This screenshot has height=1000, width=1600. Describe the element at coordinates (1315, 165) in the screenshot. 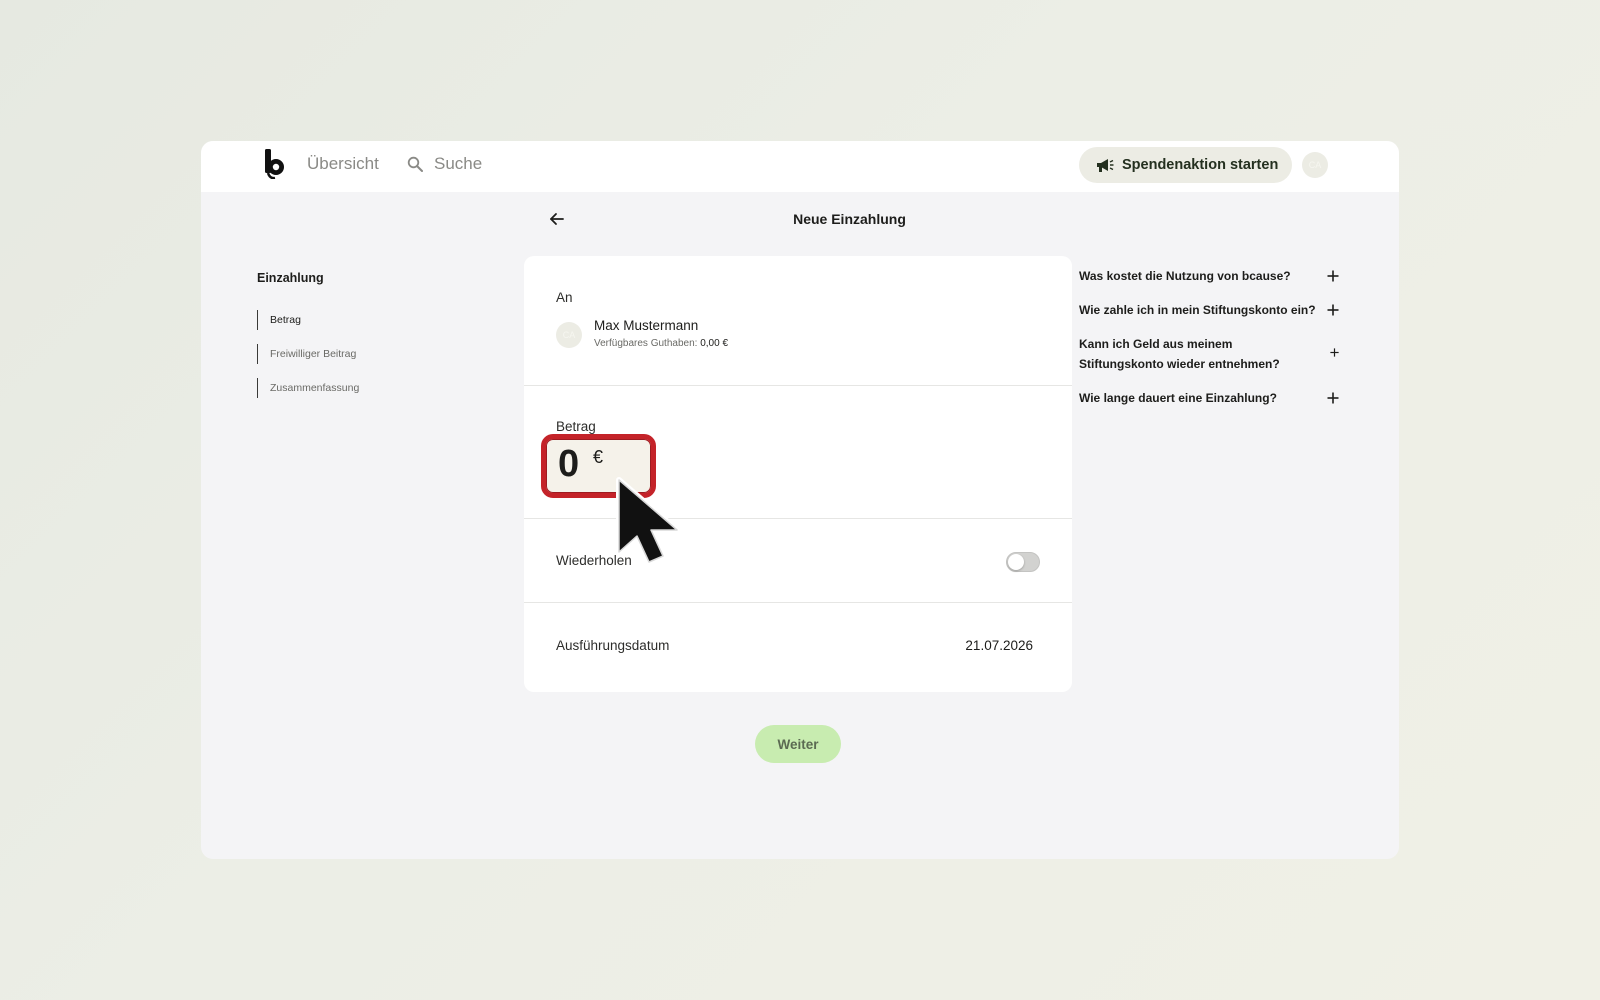

I see `user-avatar: CA` at that location.